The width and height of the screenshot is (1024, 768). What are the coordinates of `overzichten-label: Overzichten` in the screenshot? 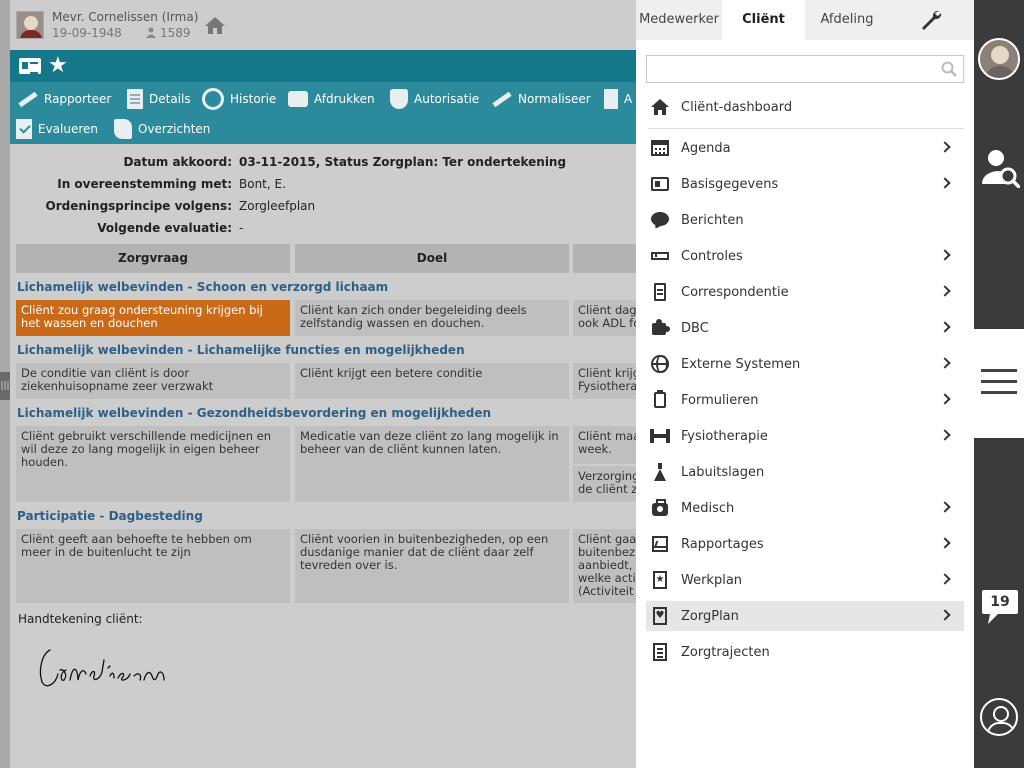 It's located at (174, 129).